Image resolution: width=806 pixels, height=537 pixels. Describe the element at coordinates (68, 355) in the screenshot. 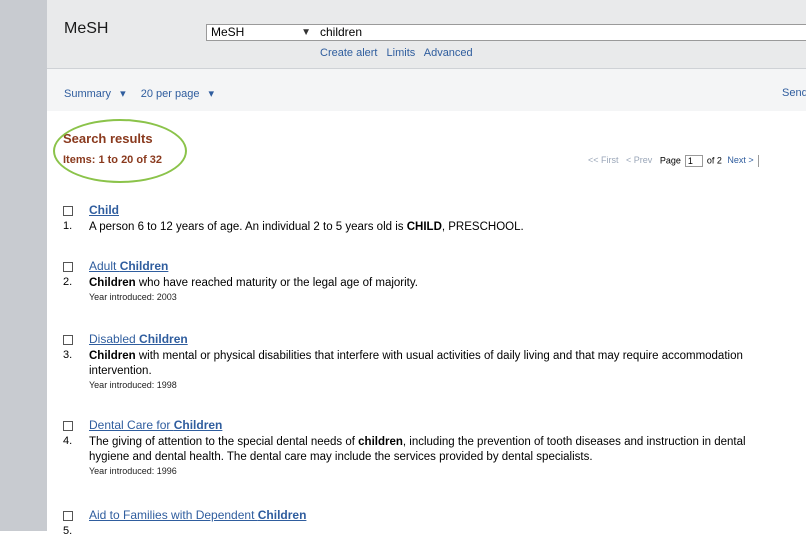

I see `result-number: 3.` at that location.